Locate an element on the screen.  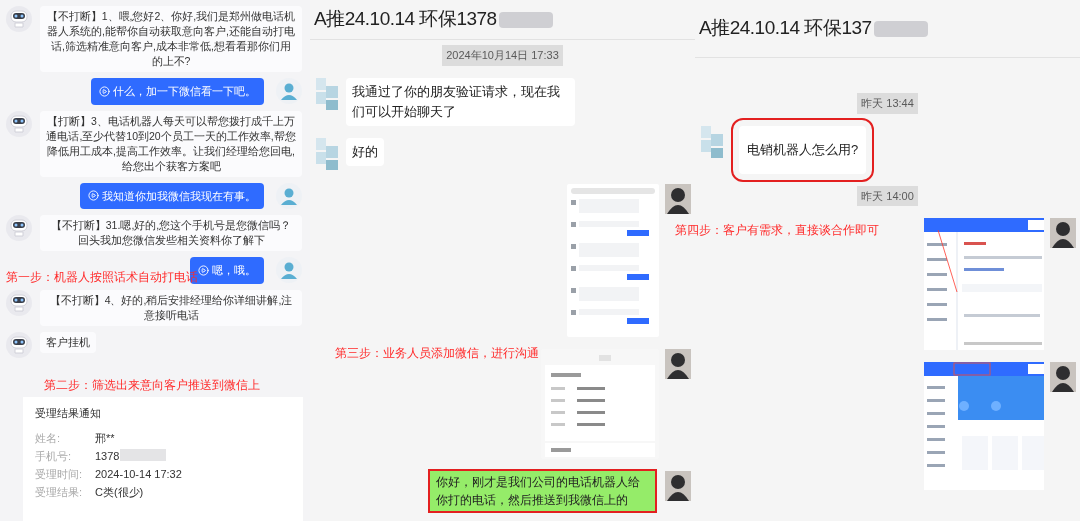
message-bubble: 你好，刚才是我们公司的电话机器人给你打的电话，然后推送到我微信上的 is located at coordinates (542, 490).